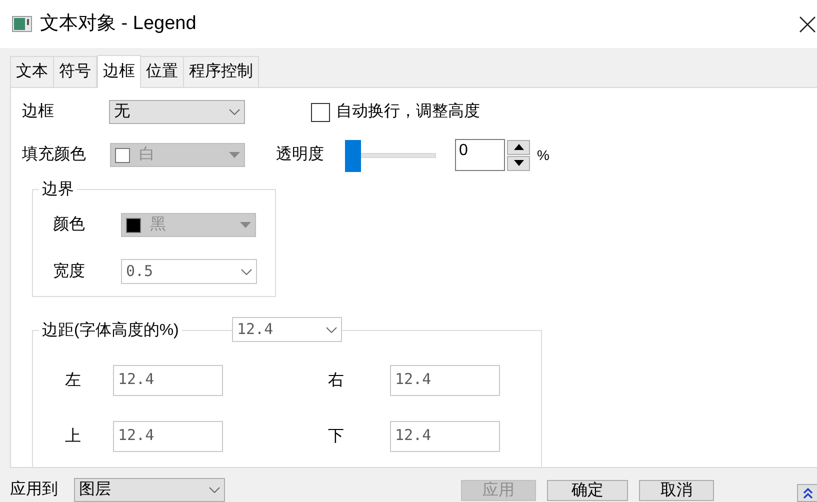 This screenshot has height=502, width=817. What do you see at coordinates (75, 71) in the screenshot?
I see `tab: 符号` at bounding box center [75, 71].